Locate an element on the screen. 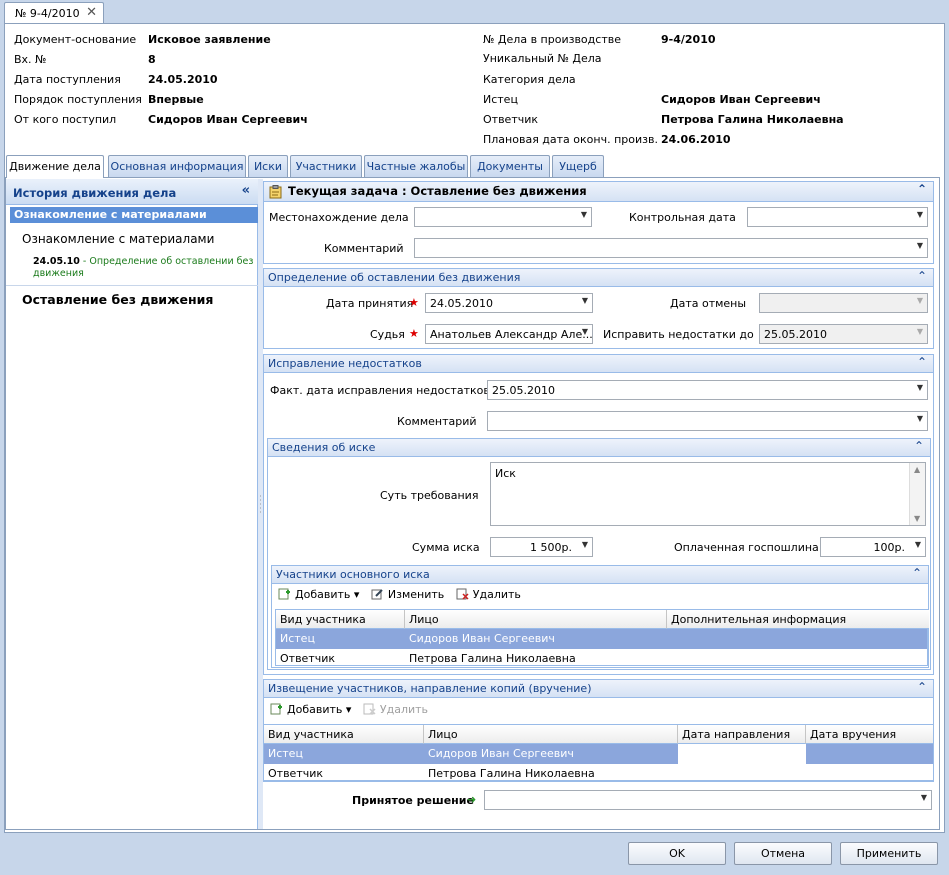 This screenshot has width=949, height=875. table-cell: Петрова Галина Николаевна is located at coordinates (511, 773).